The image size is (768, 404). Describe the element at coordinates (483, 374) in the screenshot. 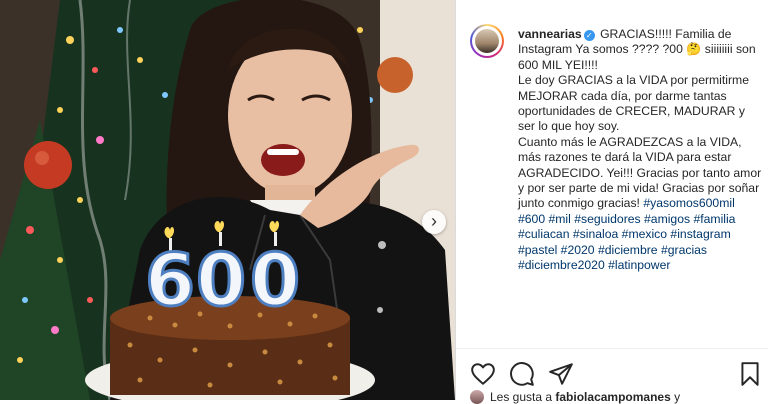

I see `heart-icon` at that location.